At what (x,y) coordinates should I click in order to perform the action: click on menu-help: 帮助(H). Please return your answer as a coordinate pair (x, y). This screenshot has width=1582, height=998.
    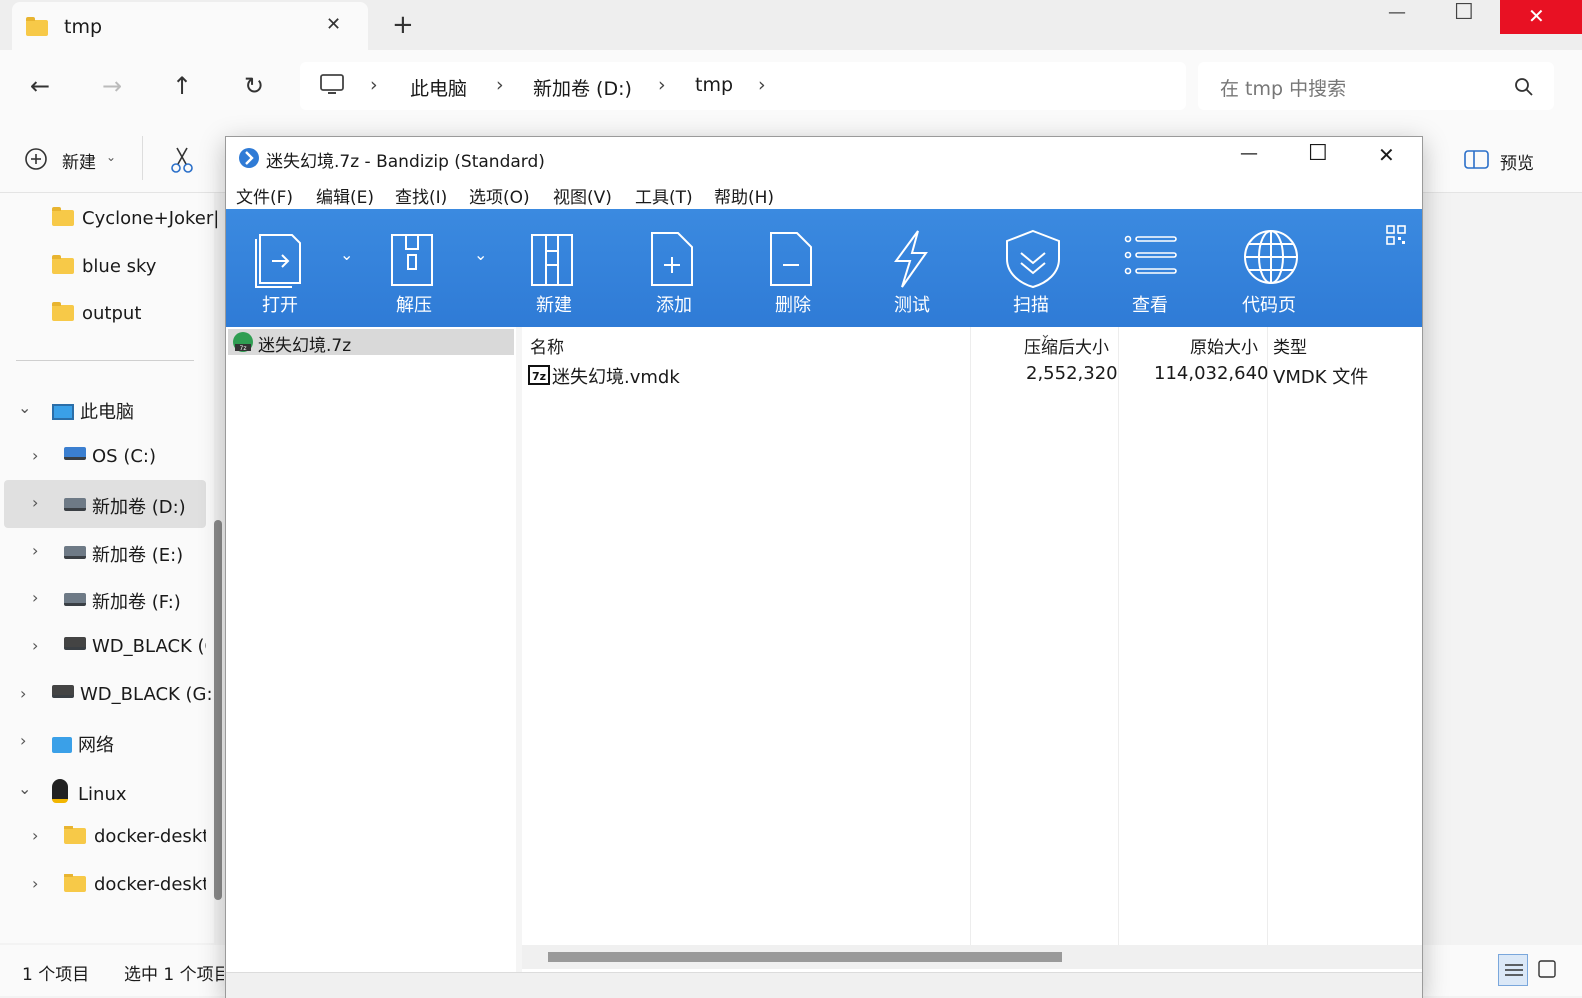
    Looking at the image, I should click on (744, 195).